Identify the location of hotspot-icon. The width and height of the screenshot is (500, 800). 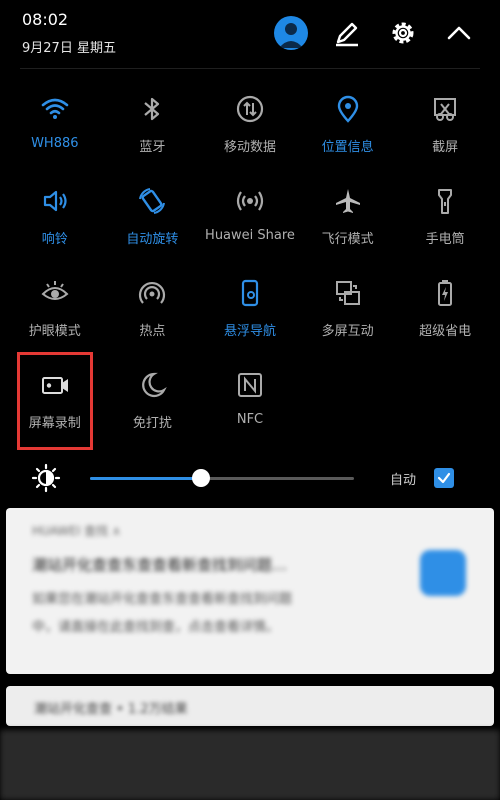
(152, 293).